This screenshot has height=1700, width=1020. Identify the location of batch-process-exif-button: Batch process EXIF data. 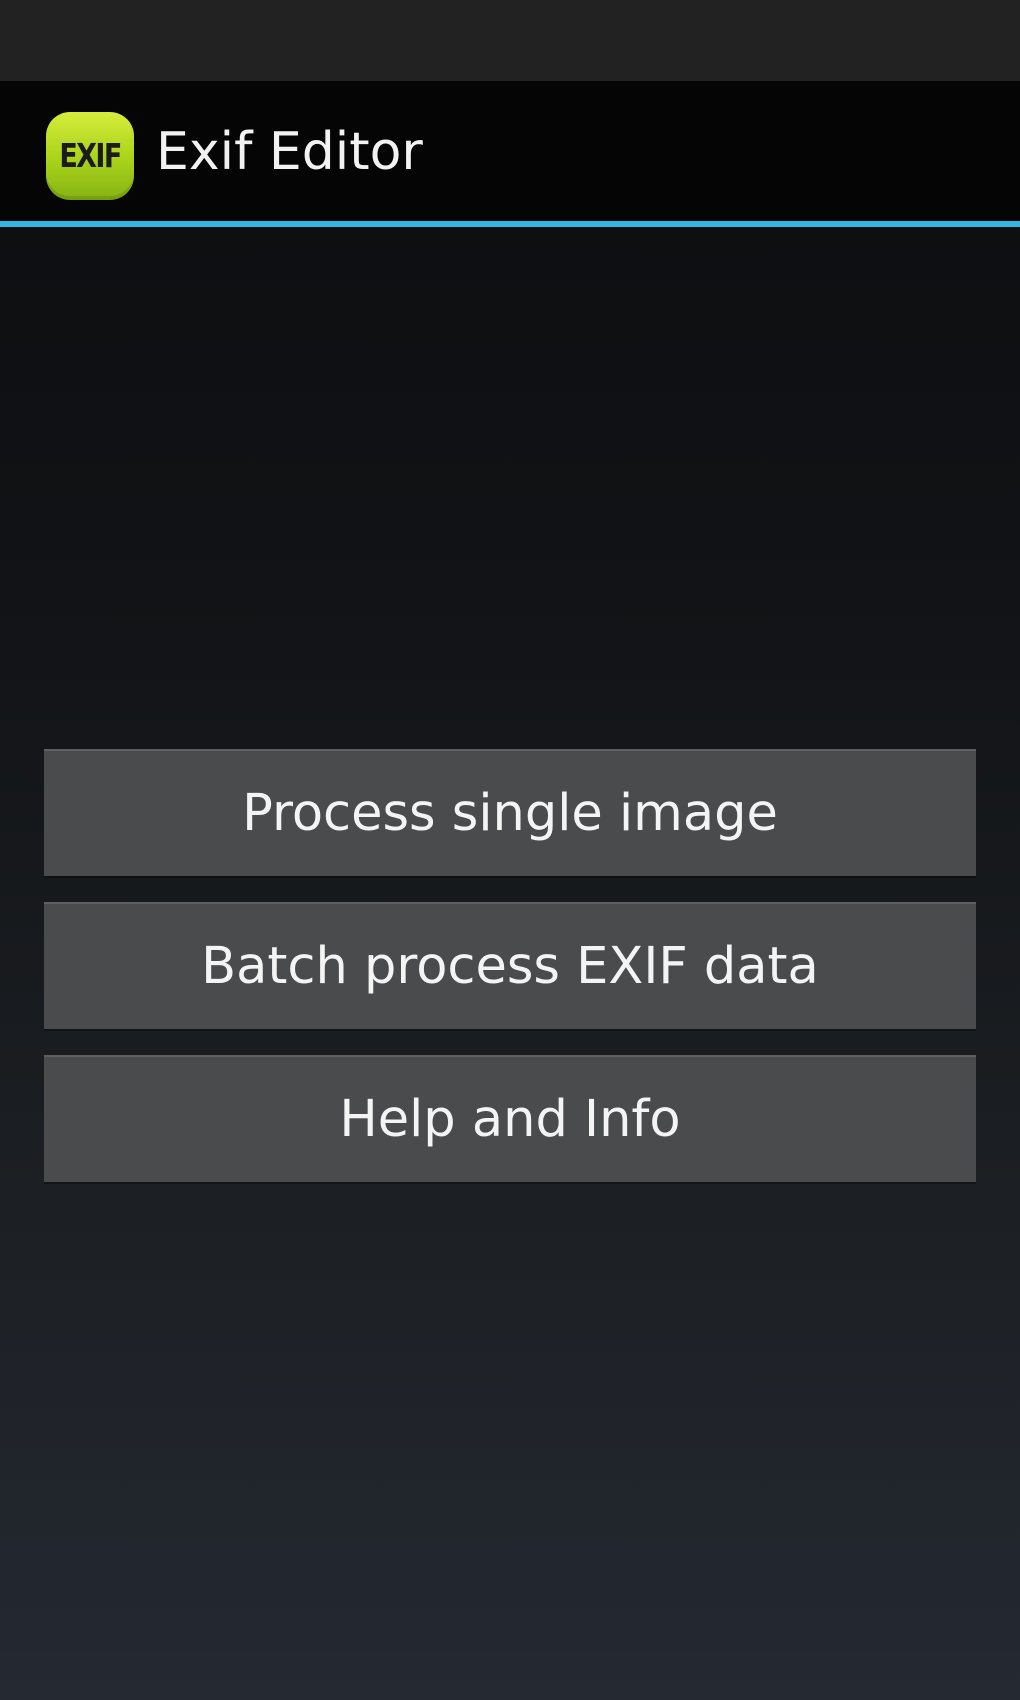
(510, 965).